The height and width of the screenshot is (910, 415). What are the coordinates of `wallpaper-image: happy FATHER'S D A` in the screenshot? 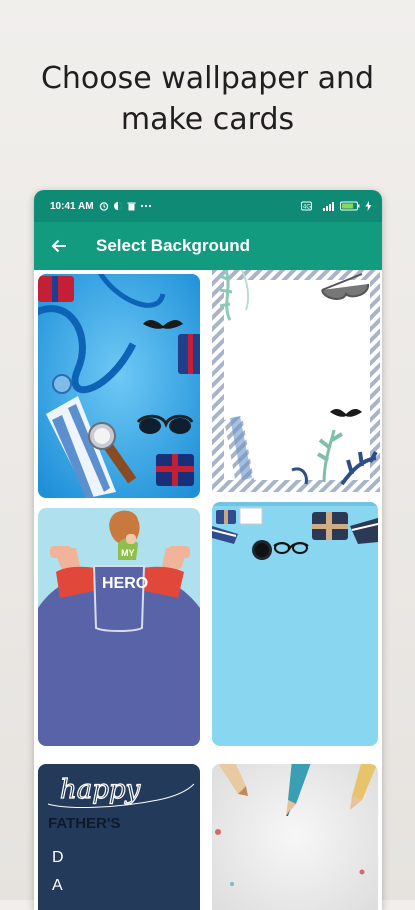 It's located at (119, 837).